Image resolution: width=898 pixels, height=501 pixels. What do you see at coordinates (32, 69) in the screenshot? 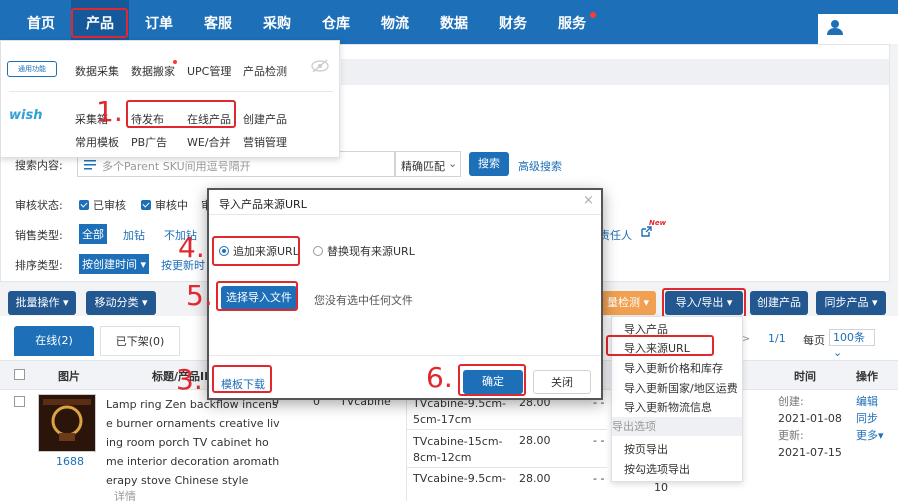
I see `general-functions-badge: 通用功能` at bounding box center [32, 69].